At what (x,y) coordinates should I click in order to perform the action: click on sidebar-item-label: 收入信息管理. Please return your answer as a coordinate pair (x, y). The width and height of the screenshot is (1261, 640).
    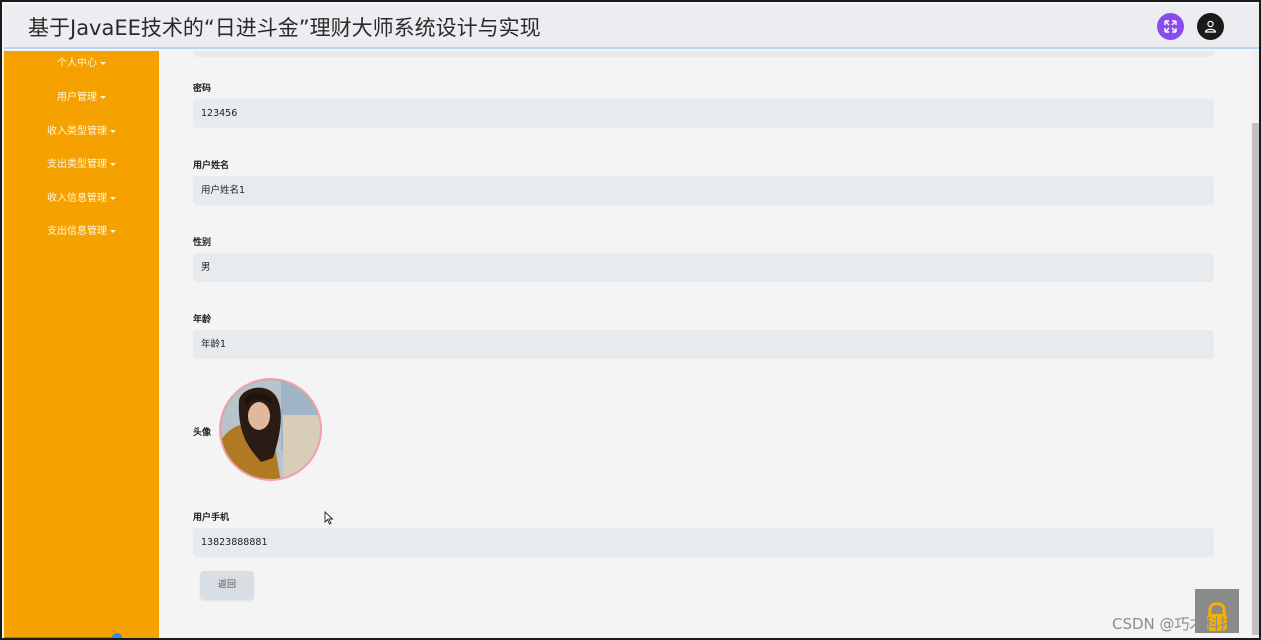
    Looking at the image, I should click on (77, 198).